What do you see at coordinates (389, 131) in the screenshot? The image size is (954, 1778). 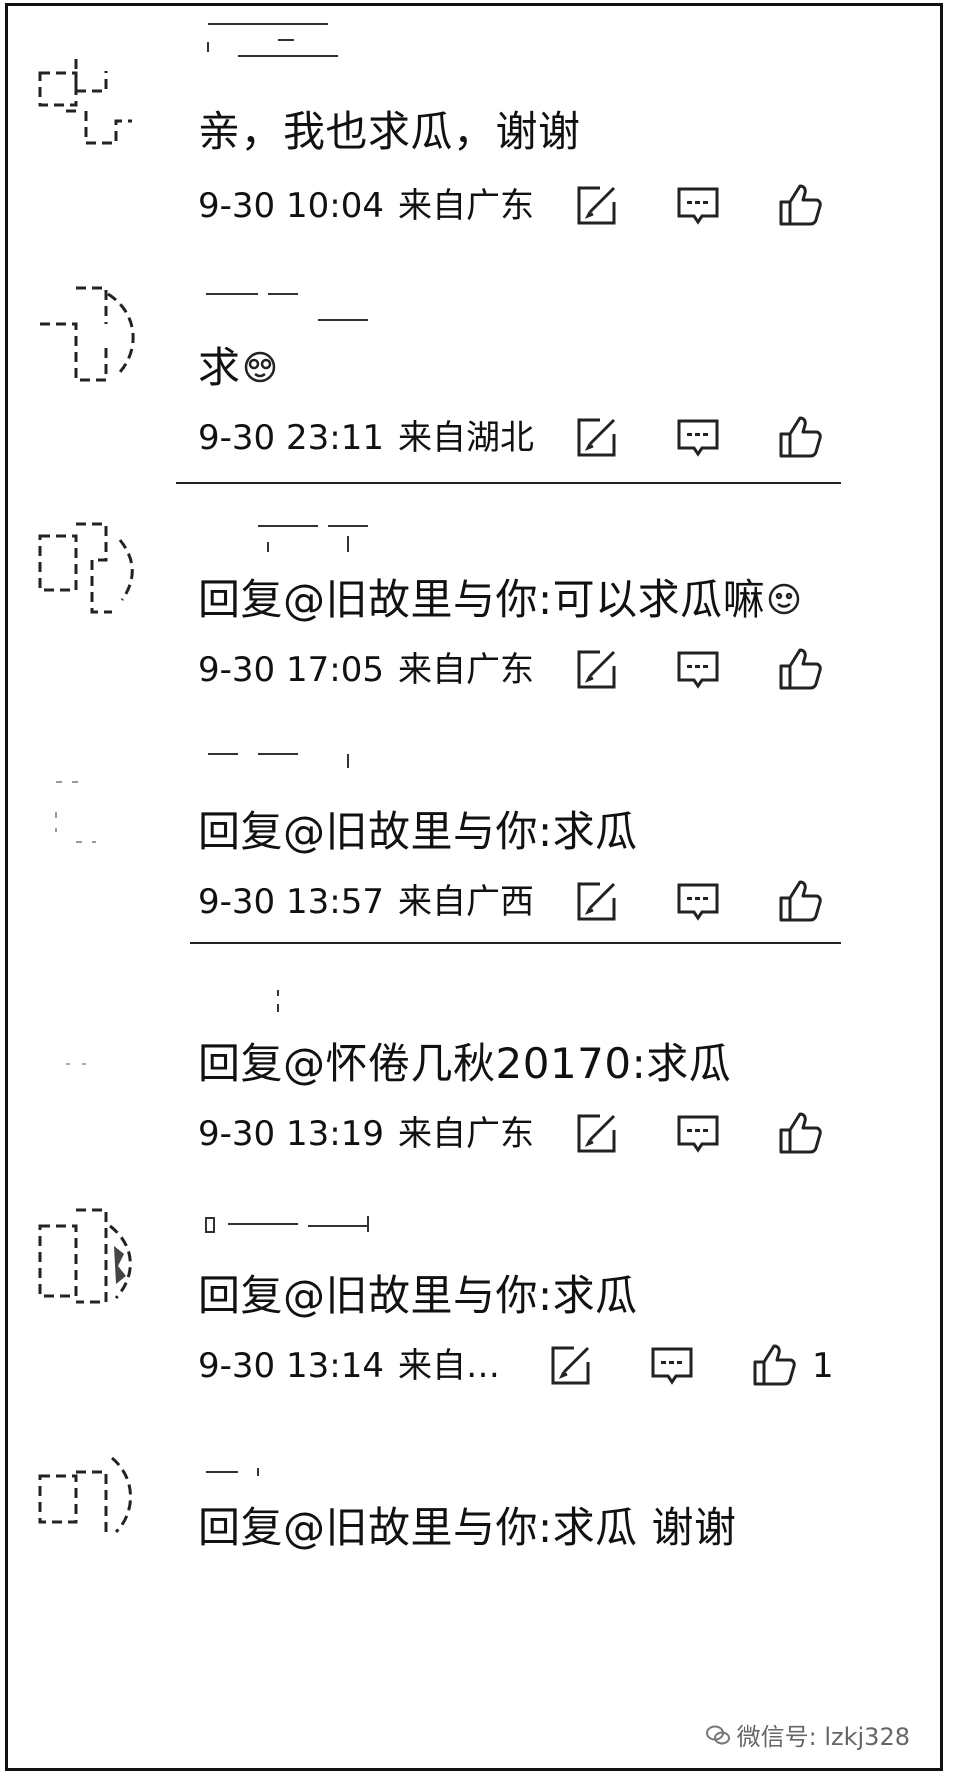 I see `comment-text: 亲，我也求瓜，谢谢` at bounding box center [389, 131].